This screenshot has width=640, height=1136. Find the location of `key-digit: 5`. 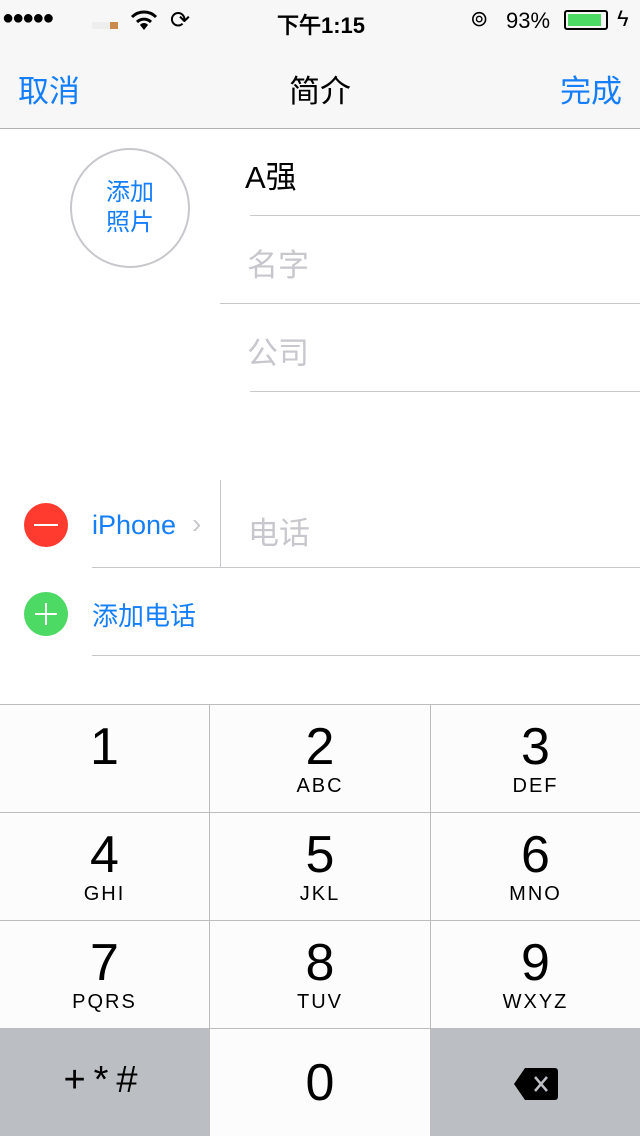

key-digit: 5 is located at coordinates (320, 855).